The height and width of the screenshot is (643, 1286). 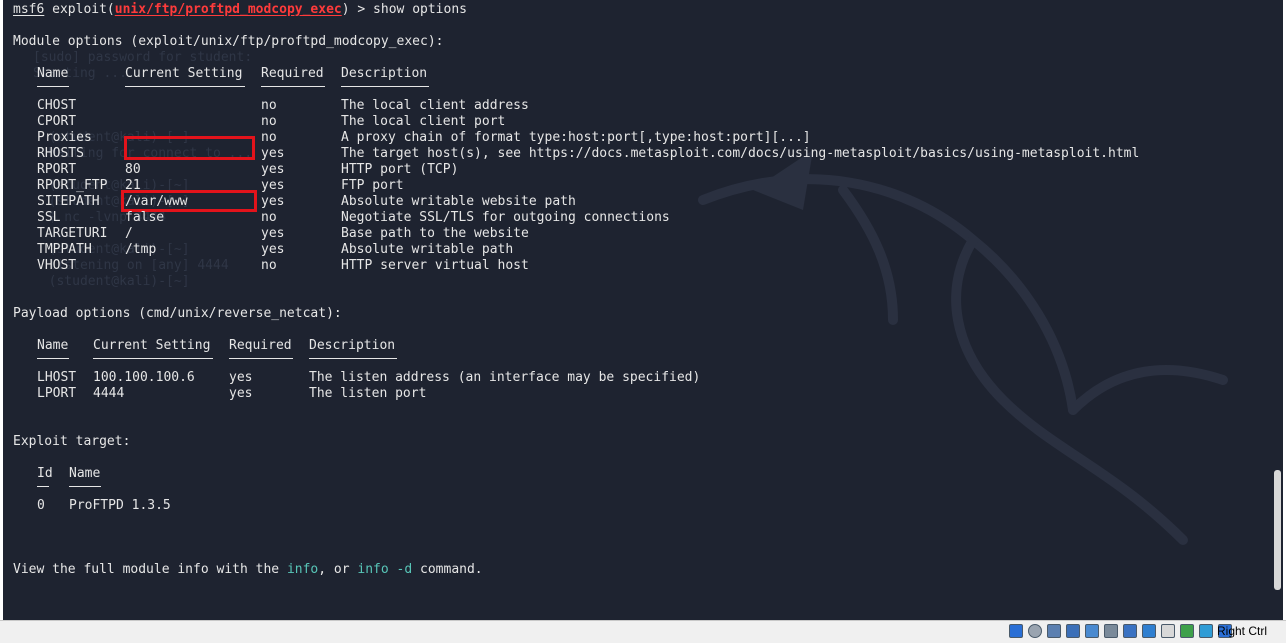 I want to click on network-icon, so click(x=1073, y=631).